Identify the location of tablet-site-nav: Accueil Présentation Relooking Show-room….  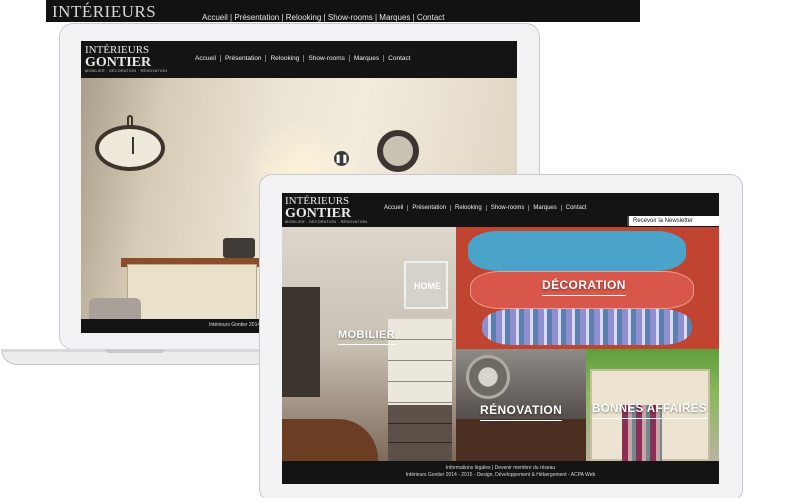
(485, 208).